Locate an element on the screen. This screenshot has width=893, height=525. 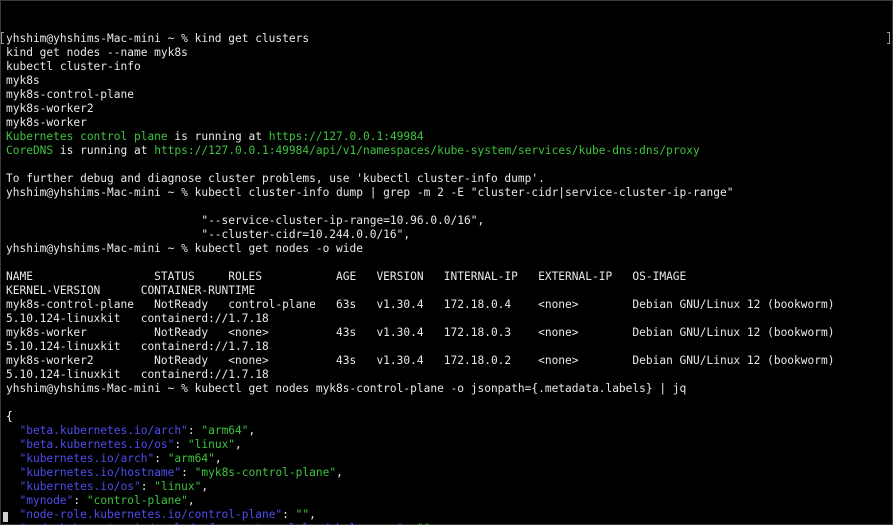
terminal-text-segment: CoreDNS is located at coordinates (30, 150).